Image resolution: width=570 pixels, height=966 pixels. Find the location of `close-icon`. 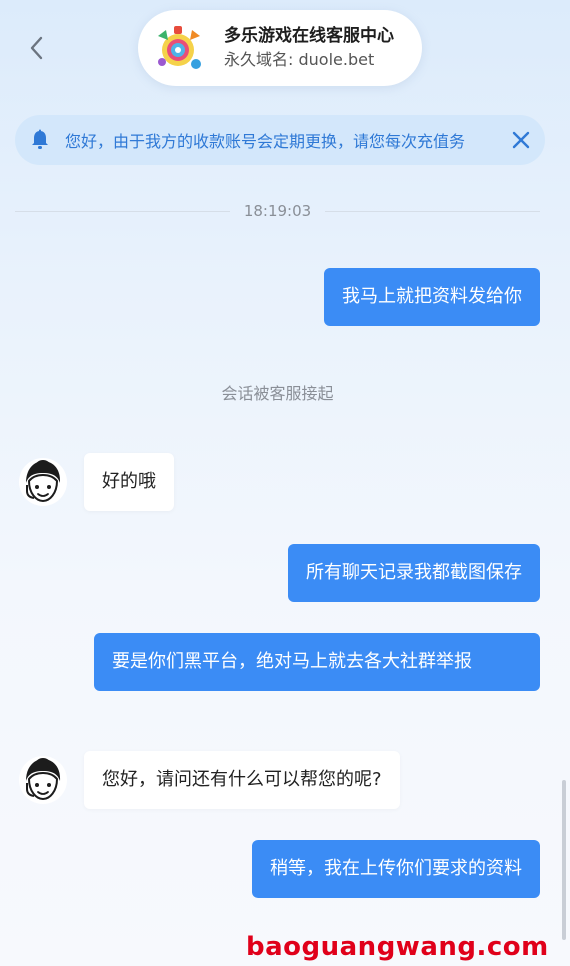

close-icon is located at coordinates (521, 140).